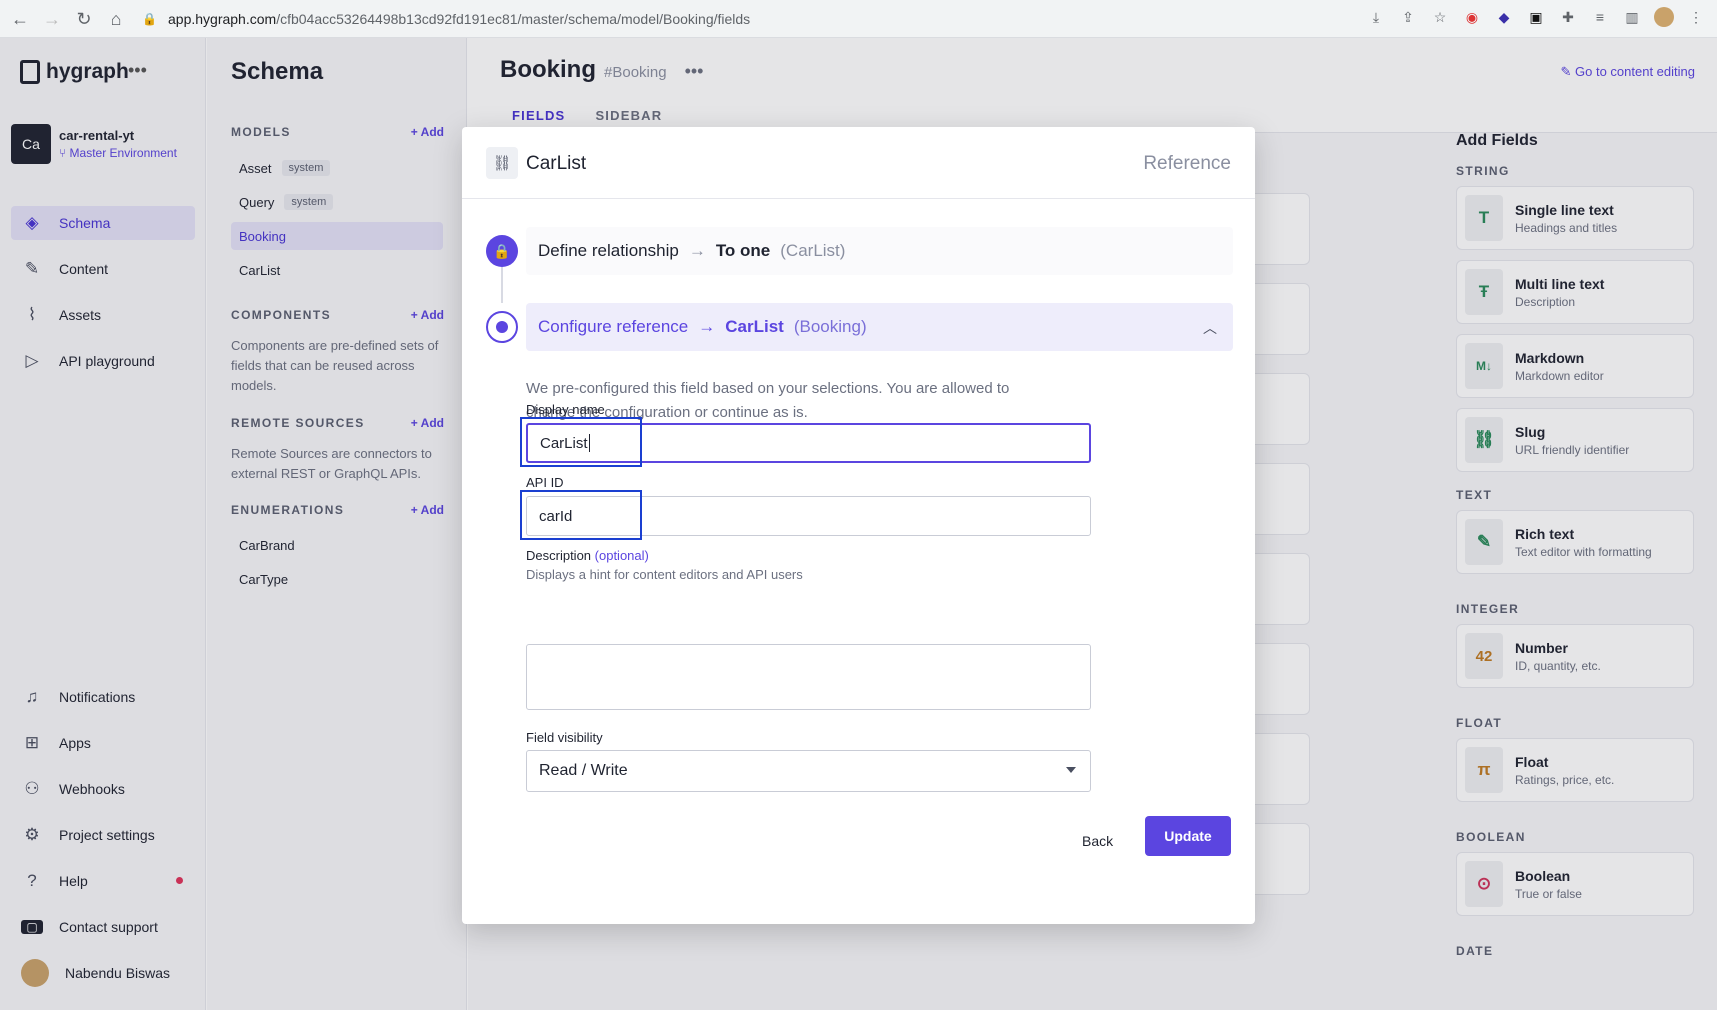  What do you see at coordinates (583, 770) in the screenshot?
I see `visibility-value: Read / Write` at bounding box center [583, 770].